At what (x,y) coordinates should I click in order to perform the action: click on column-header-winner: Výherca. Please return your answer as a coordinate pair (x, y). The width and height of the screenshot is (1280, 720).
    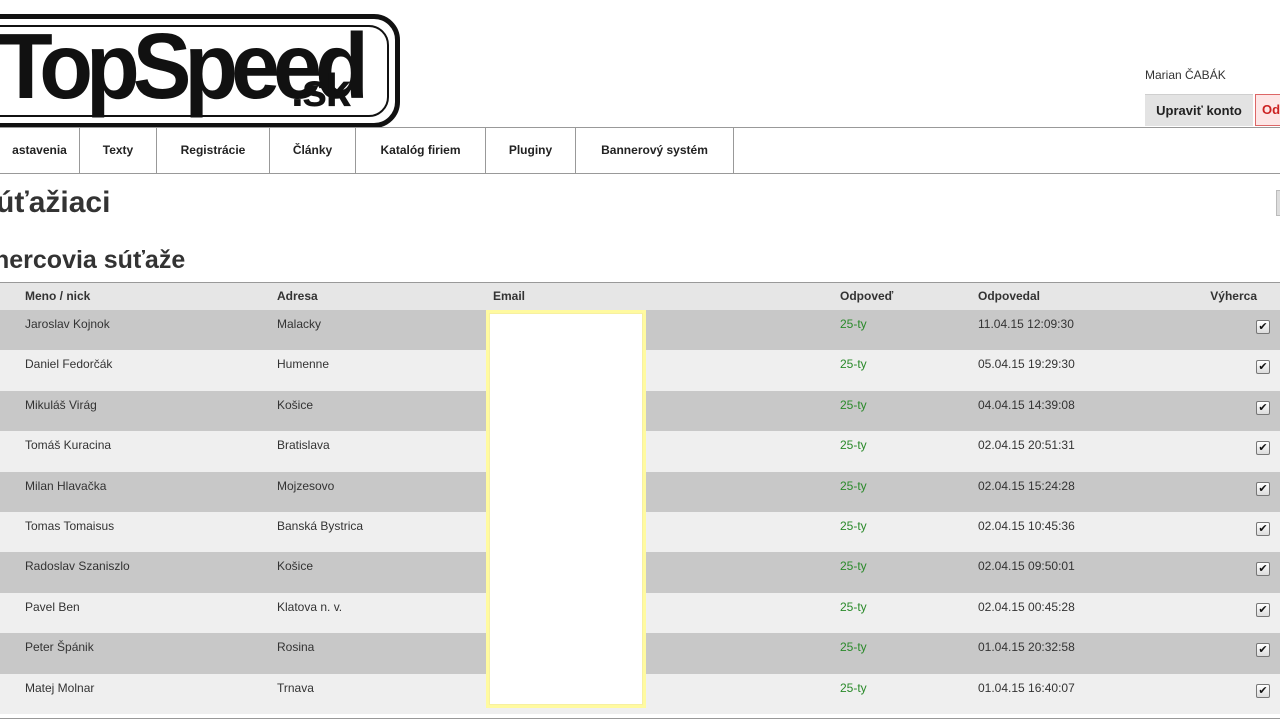
    Looking at the image, I should click on (1233, 296).